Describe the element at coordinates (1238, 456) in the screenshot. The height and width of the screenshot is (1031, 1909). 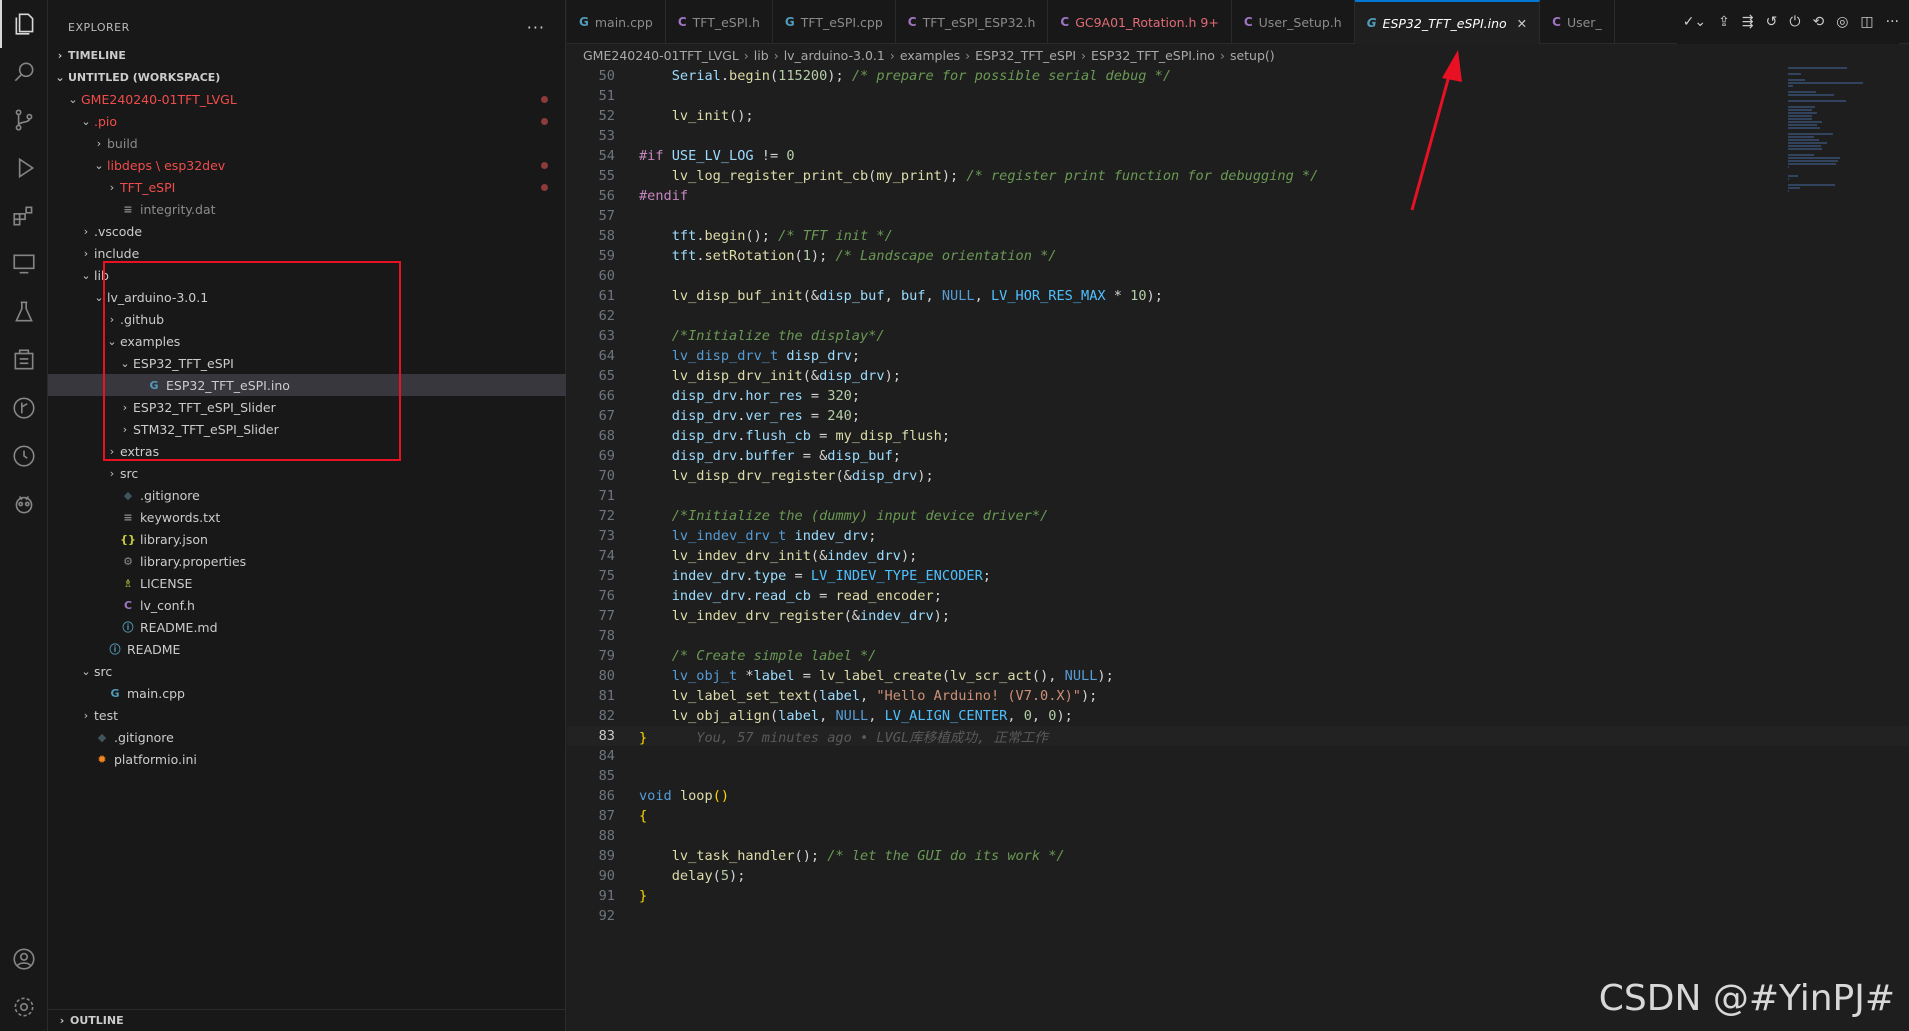
I see `code-line: 69 disp_drv.buffer = &disp_buf;` at that location.